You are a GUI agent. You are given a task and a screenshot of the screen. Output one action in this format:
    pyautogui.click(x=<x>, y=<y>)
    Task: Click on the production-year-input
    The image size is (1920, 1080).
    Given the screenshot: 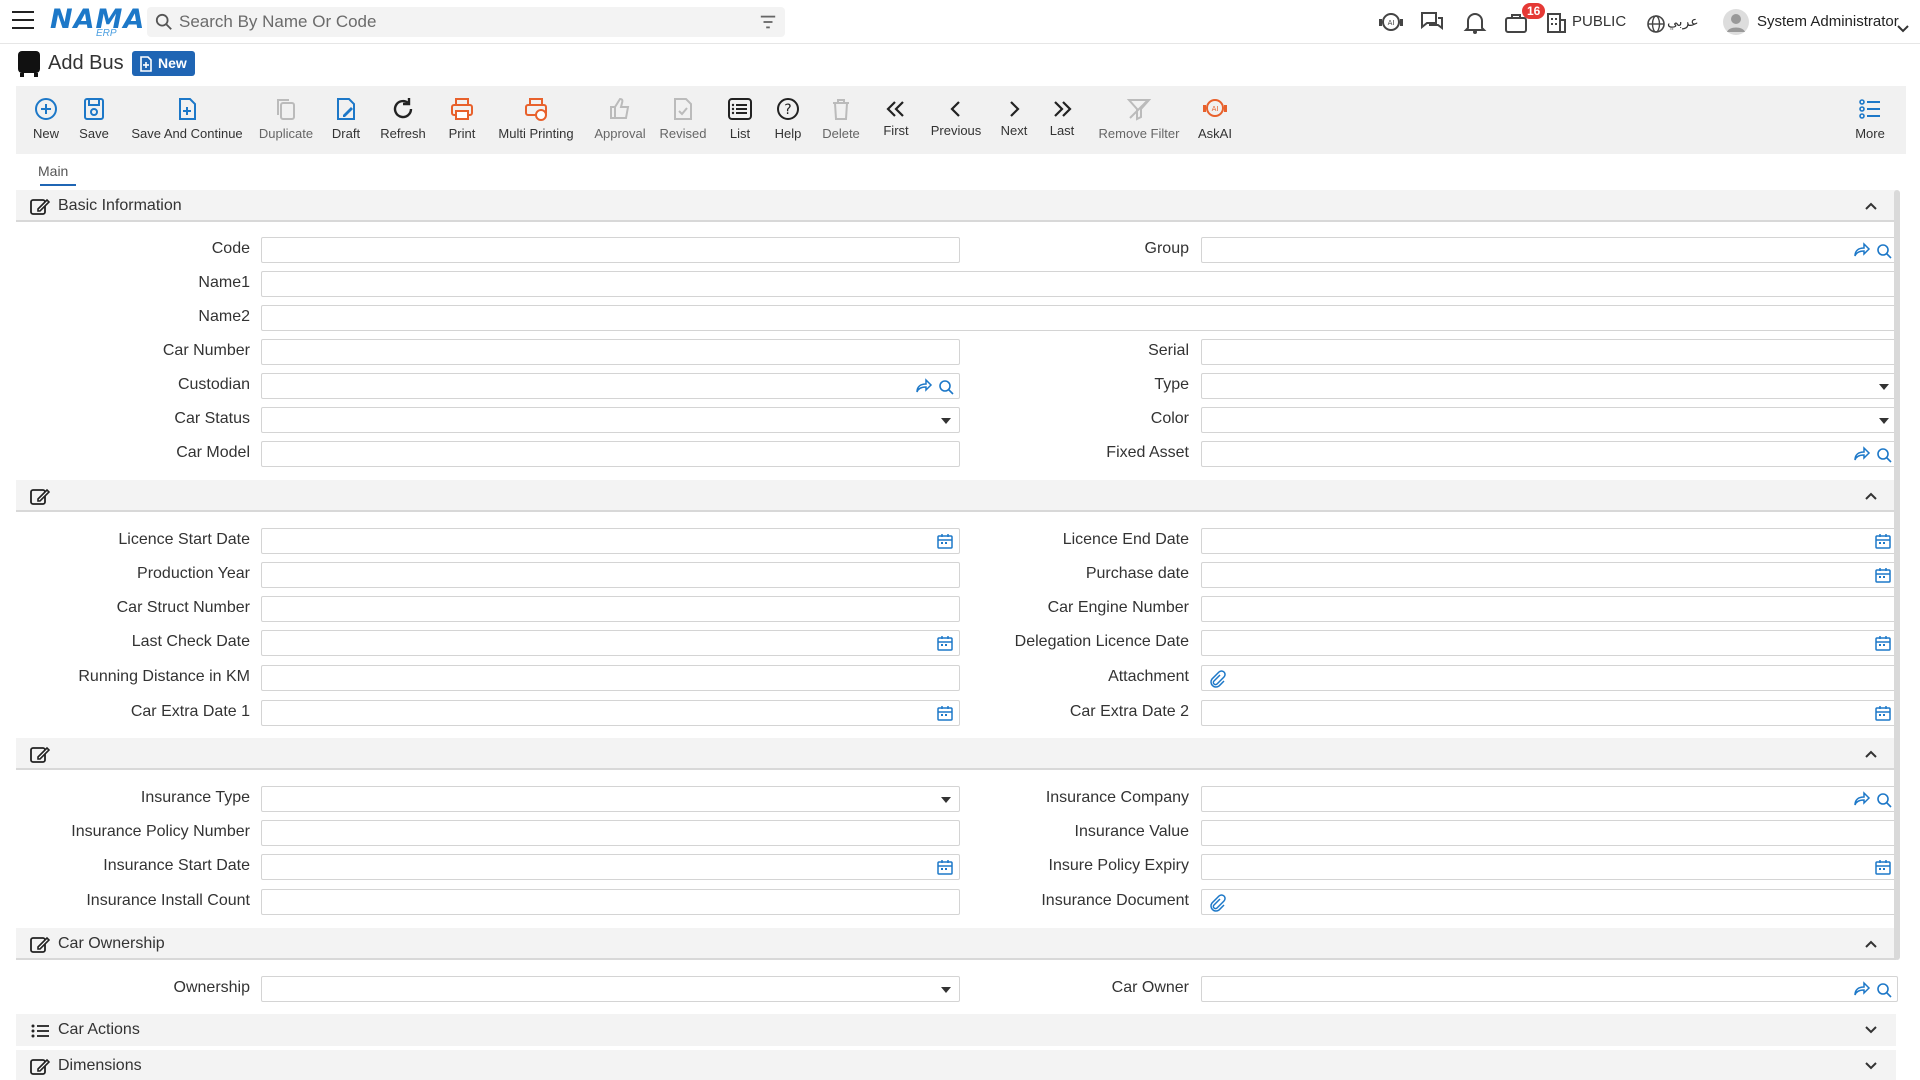 What is the action you would take?
    pyautogui.click(x=610, y=575)
    